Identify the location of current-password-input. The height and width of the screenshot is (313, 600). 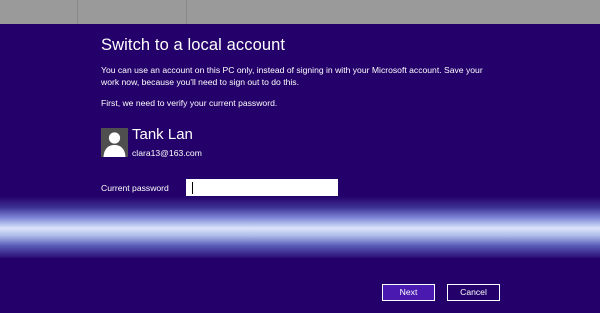
(262, 188).